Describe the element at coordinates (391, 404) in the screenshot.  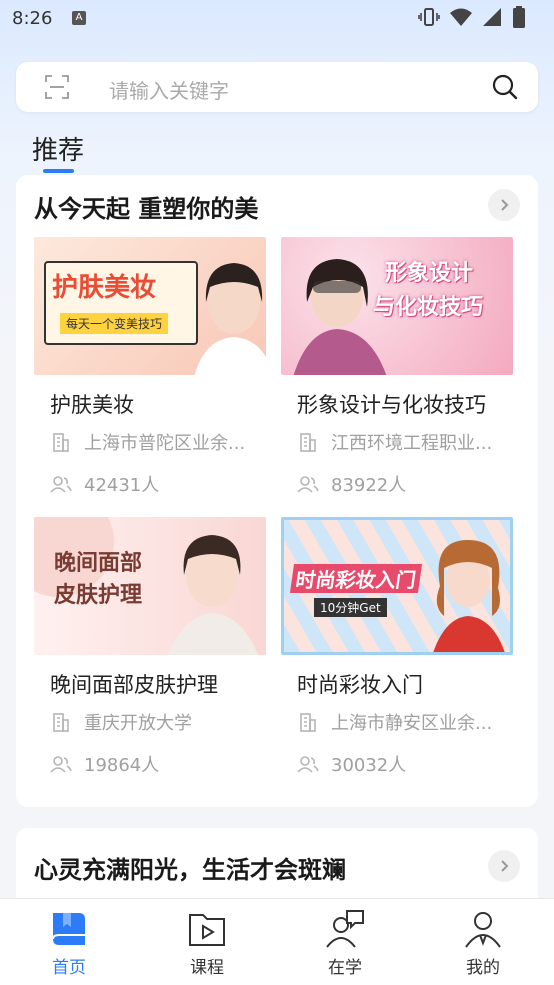
I see `course-title: 形象设计与化妆技巧` at that location.